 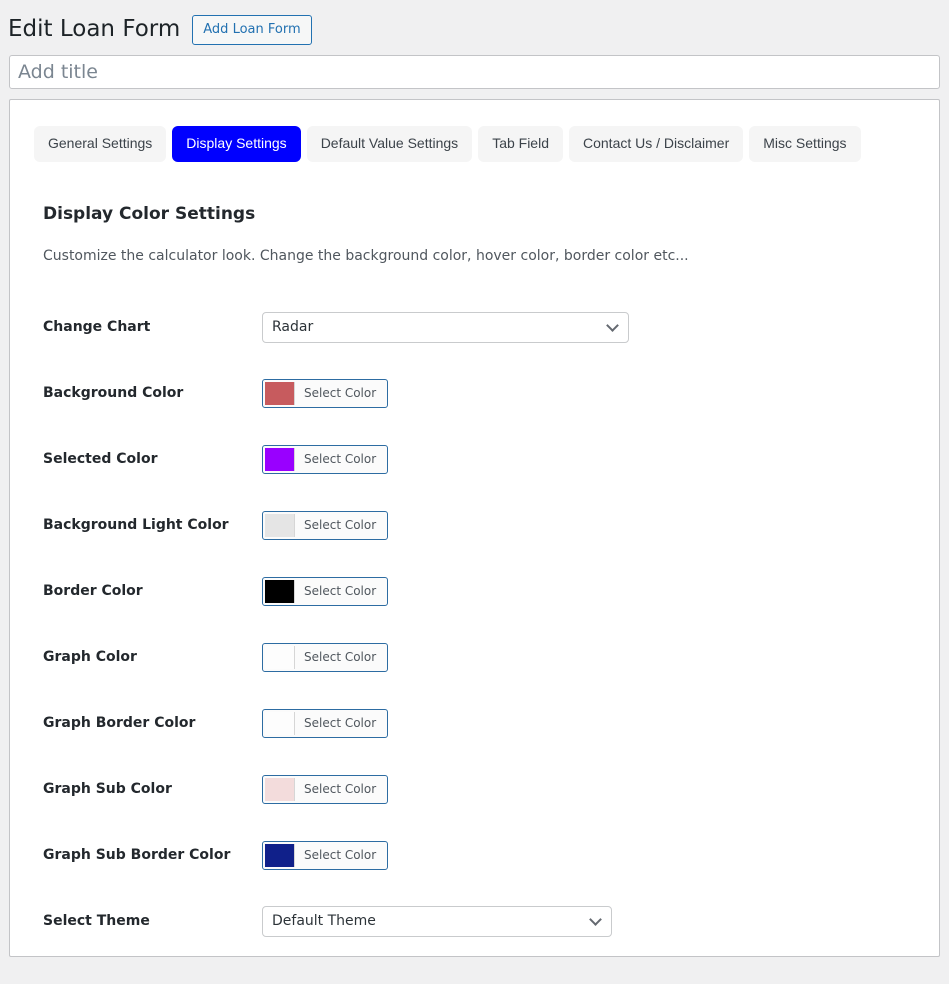 I want to click on control-background-light-color: Select Color, so click(x=600, y=525).